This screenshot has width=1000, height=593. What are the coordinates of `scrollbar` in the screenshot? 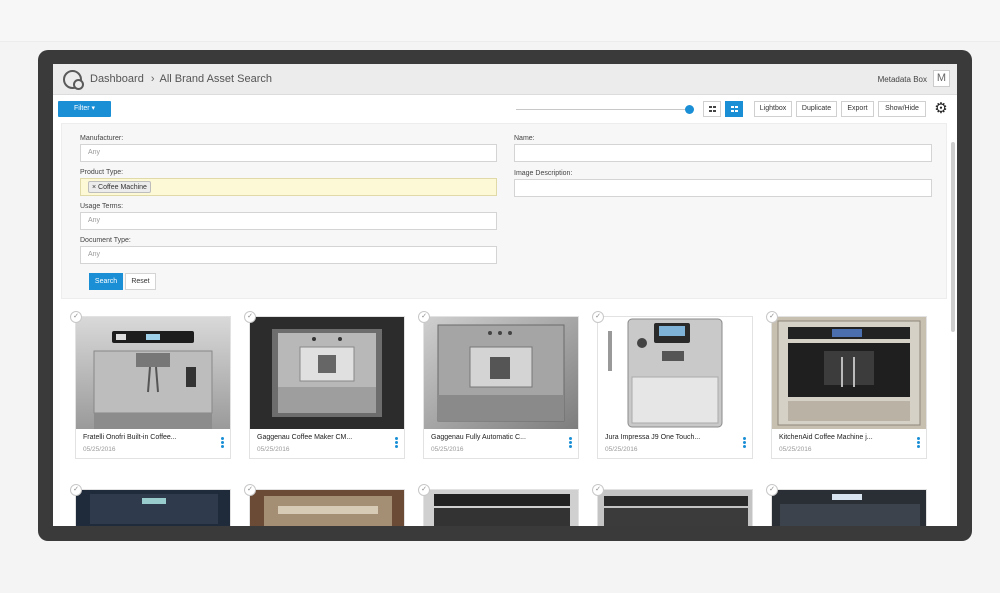 It's located at (953, 237).